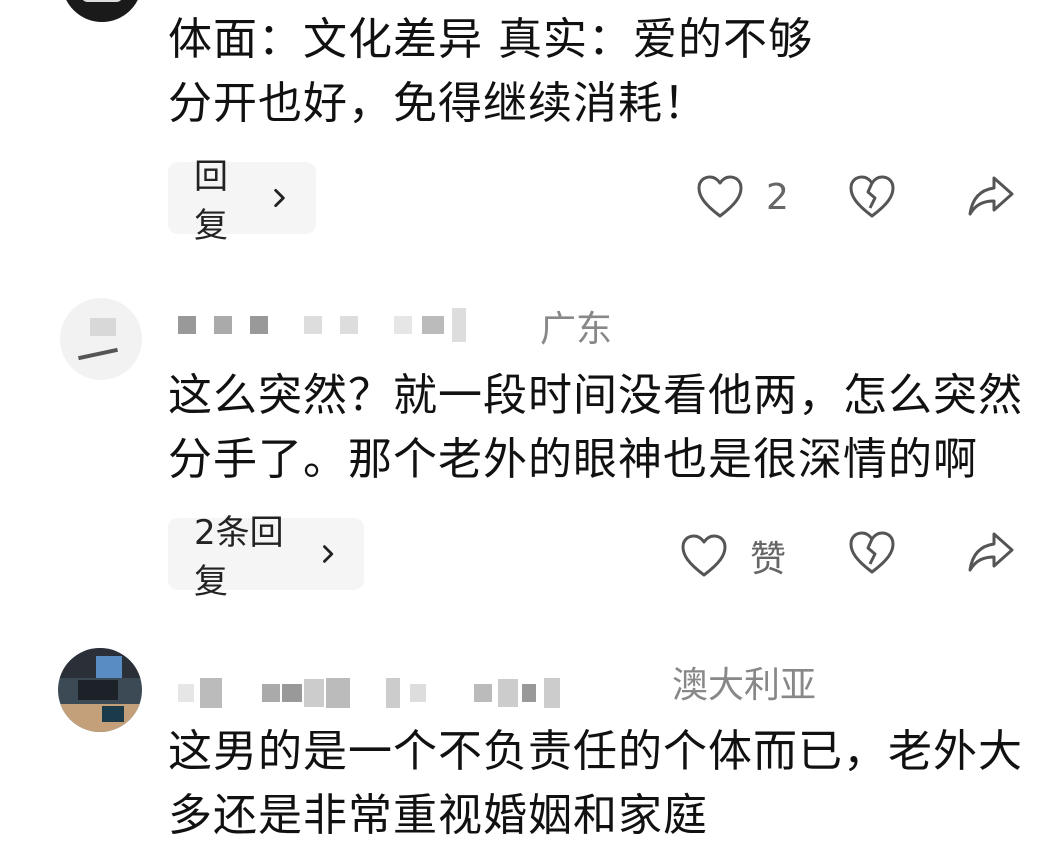  What do you see at coordinates (777, 197) in the screenshot?
I see `like-count: 2` at bounding box center [777, 197].